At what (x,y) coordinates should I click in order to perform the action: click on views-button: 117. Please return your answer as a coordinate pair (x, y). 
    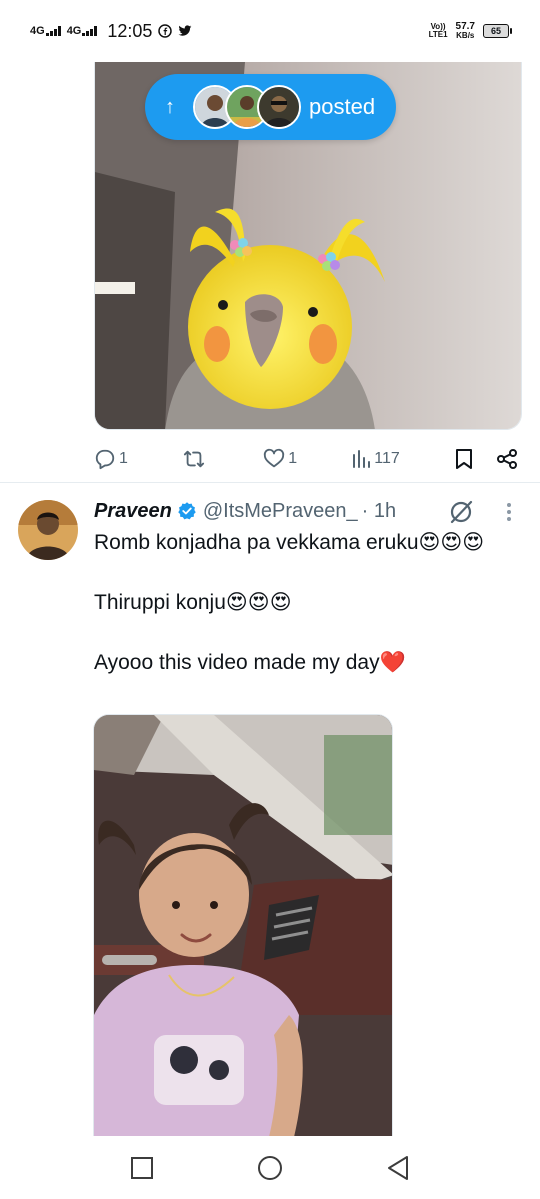
    Looking at the image, I should click on (375, 459).